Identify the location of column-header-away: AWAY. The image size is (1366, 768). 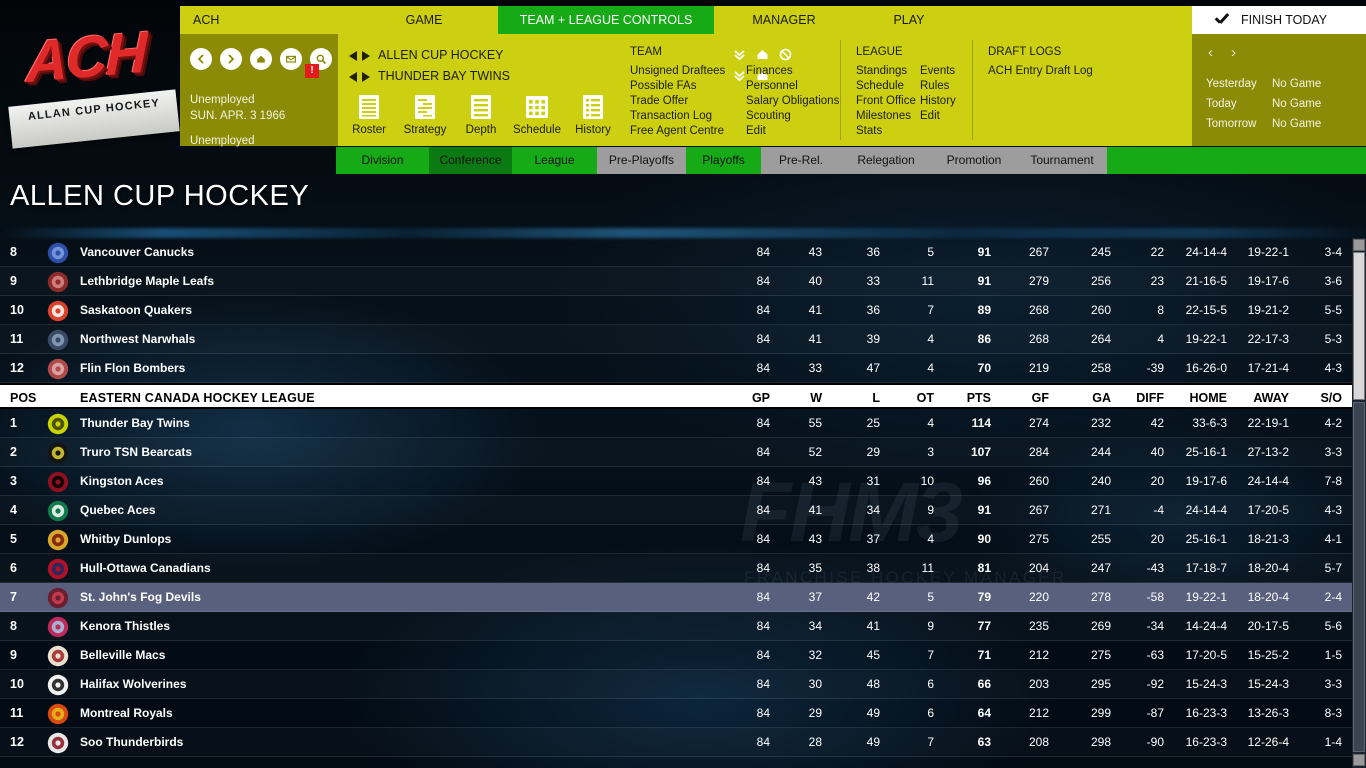
(1271, 398).